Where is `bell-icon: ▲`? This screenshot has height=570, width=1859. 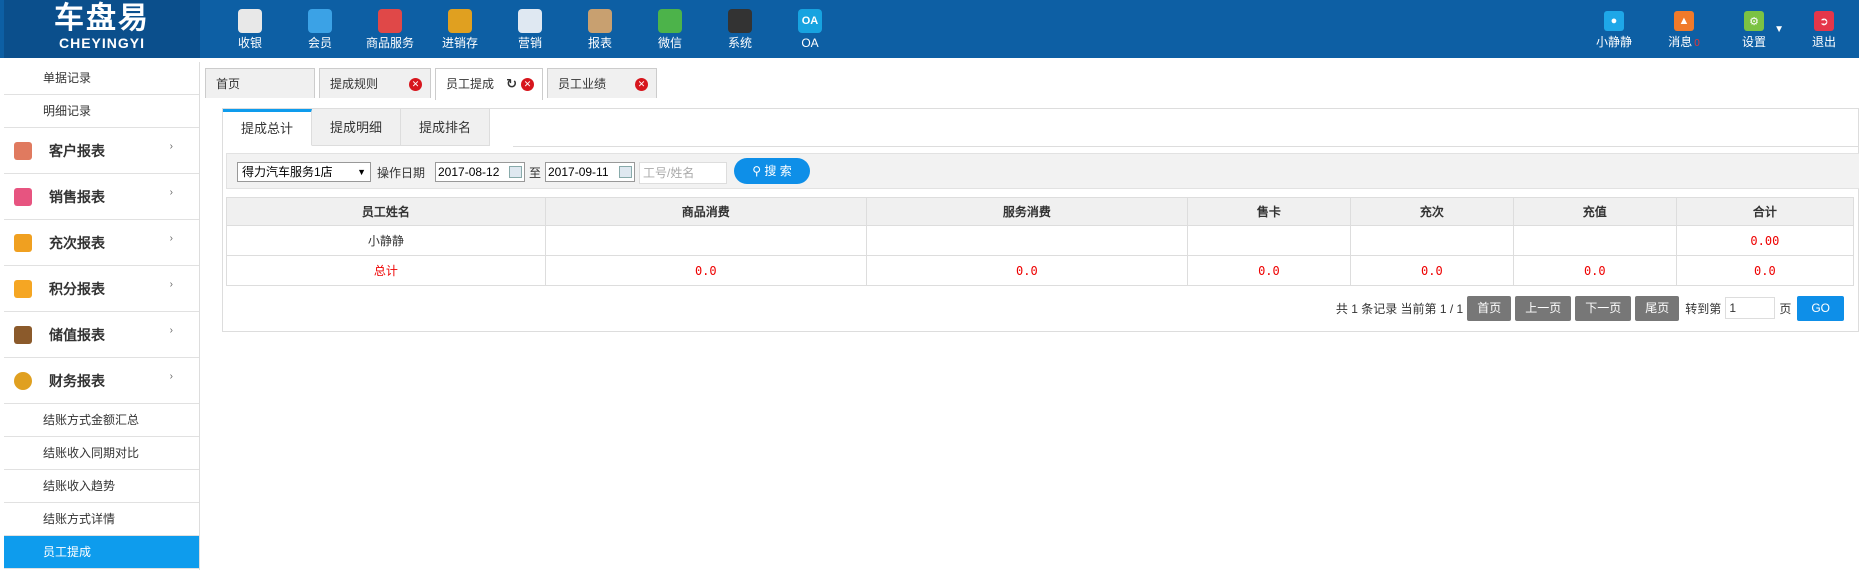
bell-icon: ▲ is located at coordinates (1684, 21).